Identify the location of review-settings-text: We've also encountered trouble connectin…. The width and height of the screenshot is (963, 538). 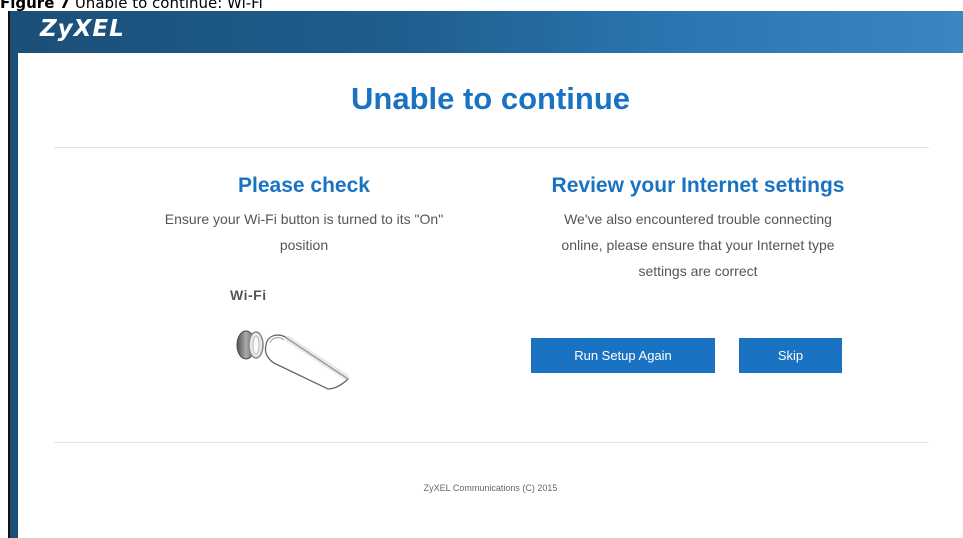
(698, 245).